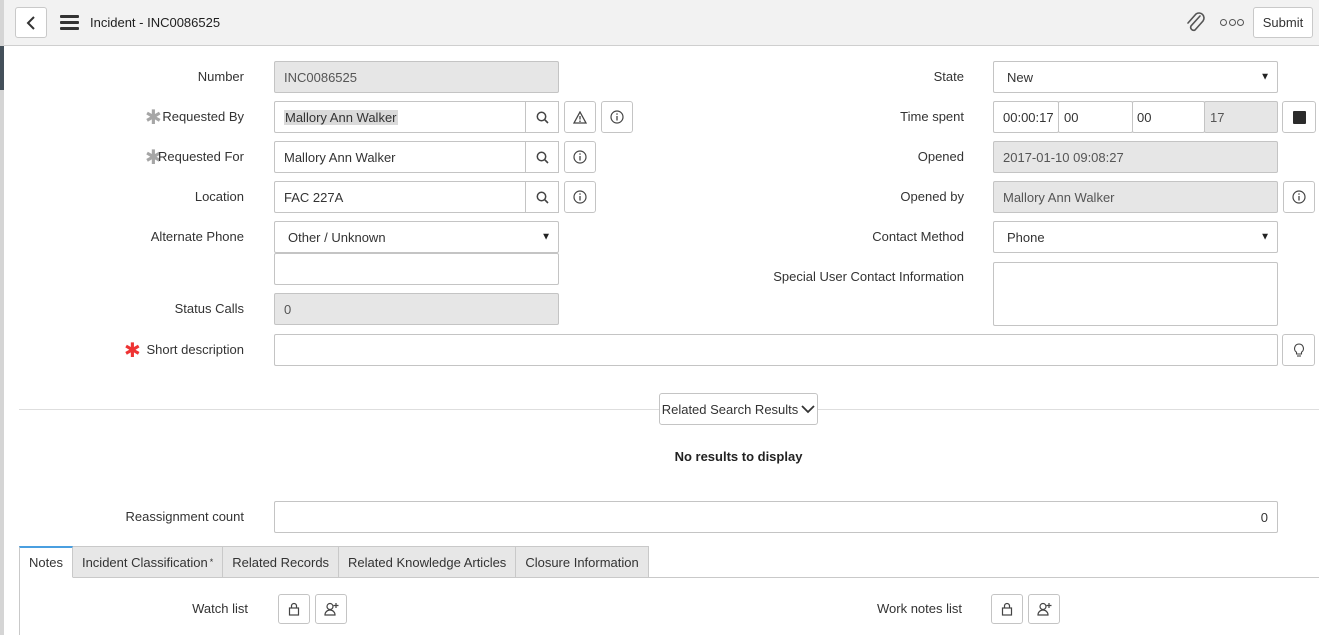 The image size is (1319, 635). Describe the element at coordinates (918, 236) in the screenshot. I see `contact-method-label: Contact Method` at that location.